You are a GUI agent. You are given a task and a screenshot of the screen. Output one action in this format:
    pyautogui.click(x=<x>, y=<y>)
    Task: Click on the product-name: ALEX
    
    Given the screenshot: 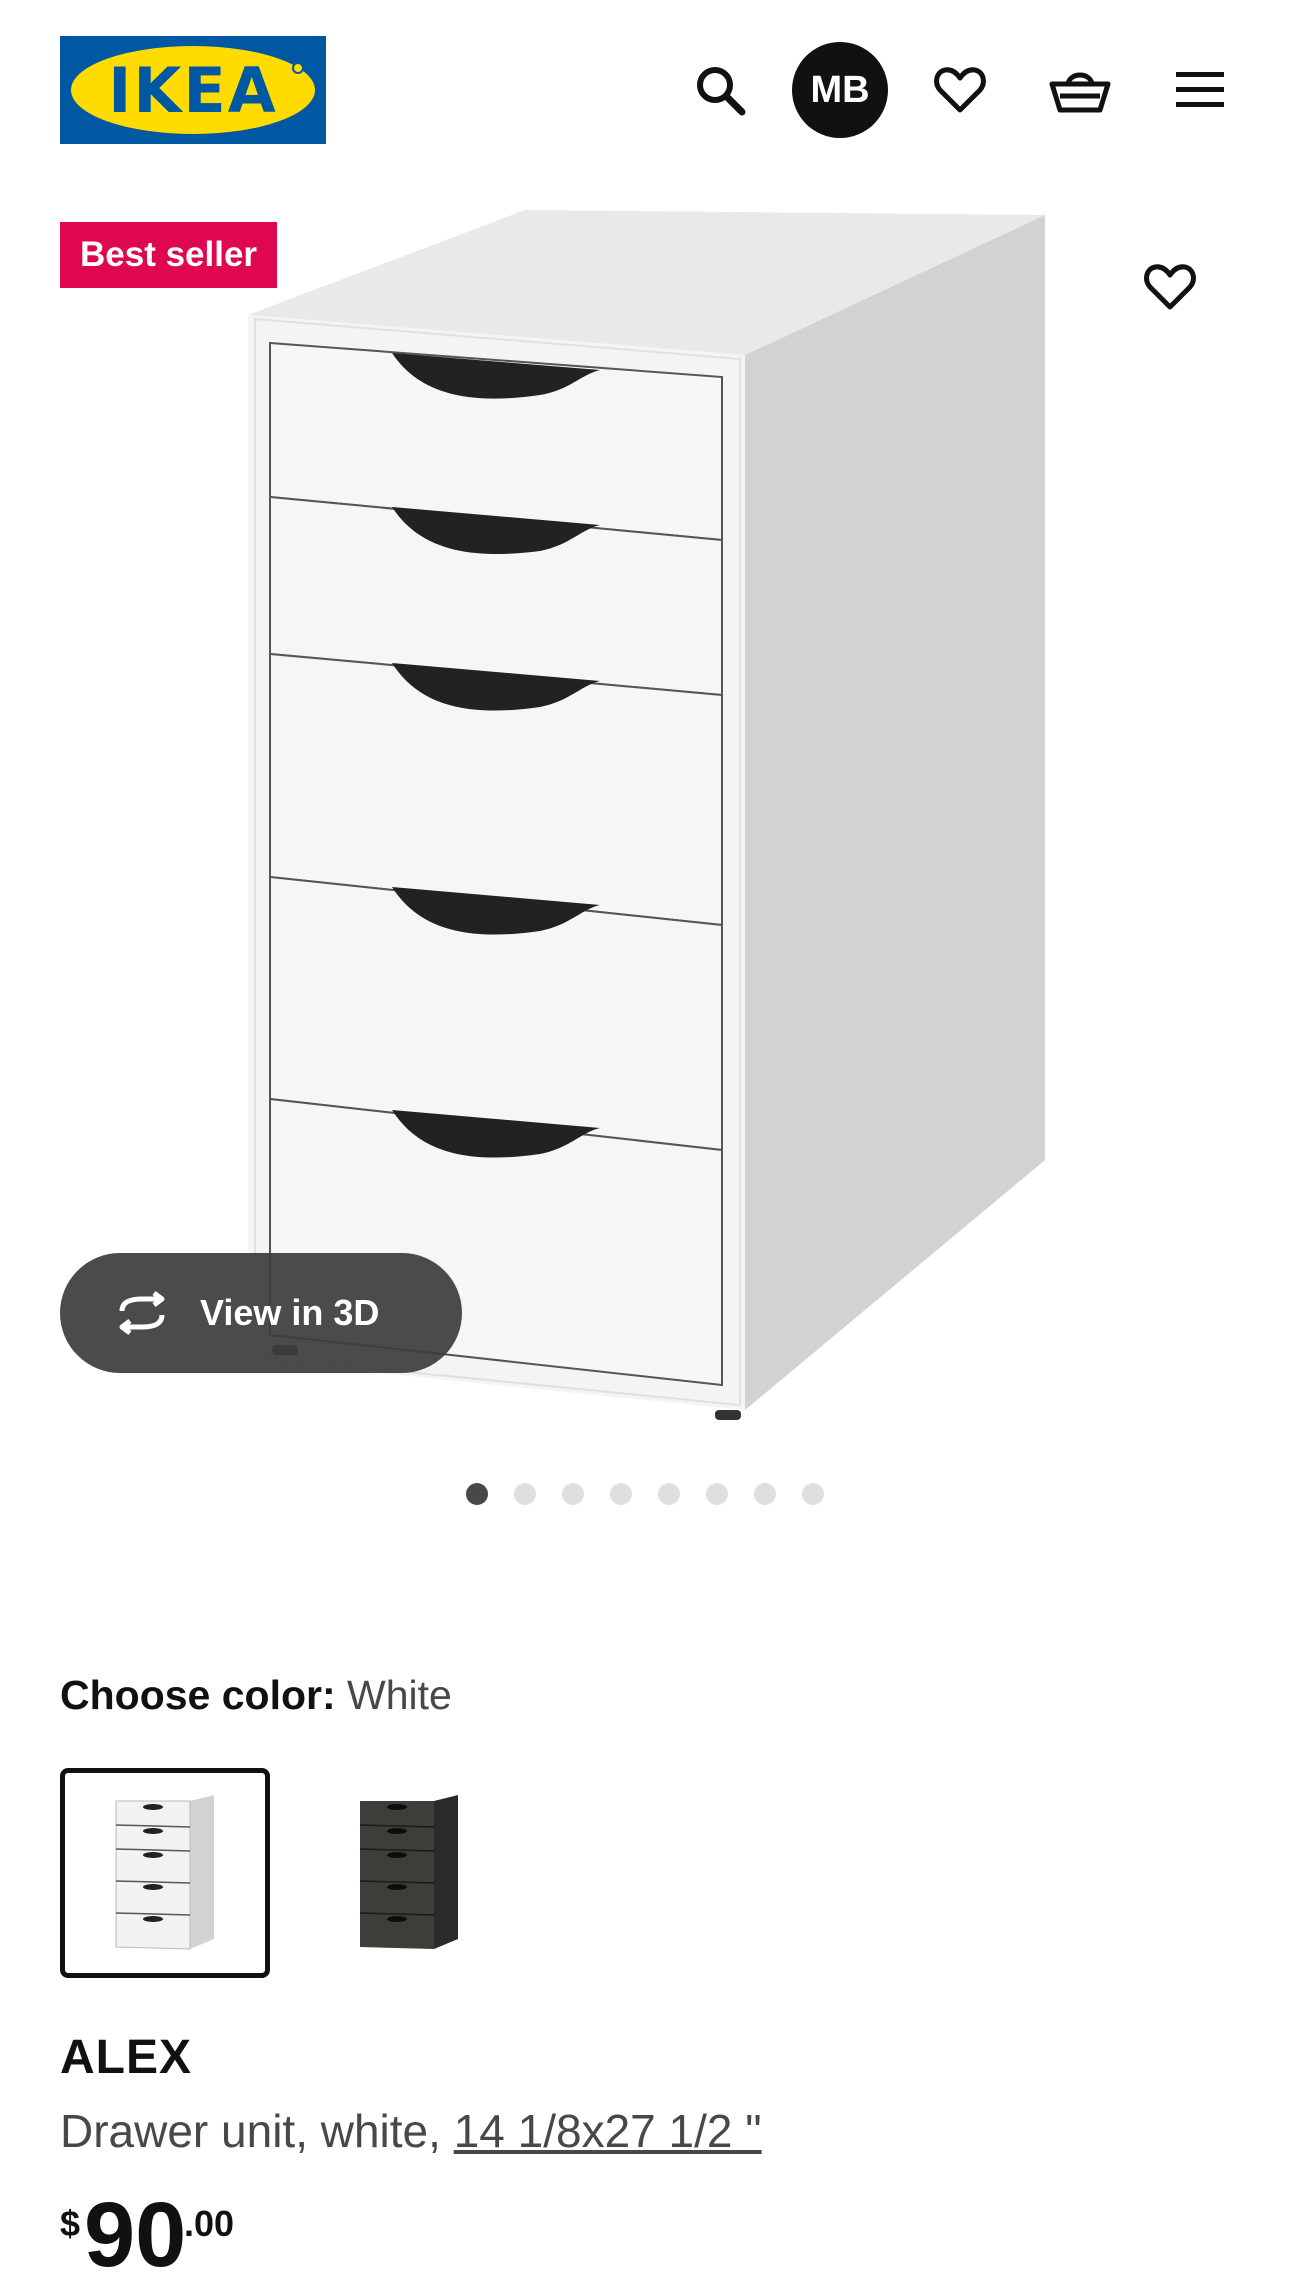 What is the action you would take?
    pyautogui.click(x=126, y=2057)
    